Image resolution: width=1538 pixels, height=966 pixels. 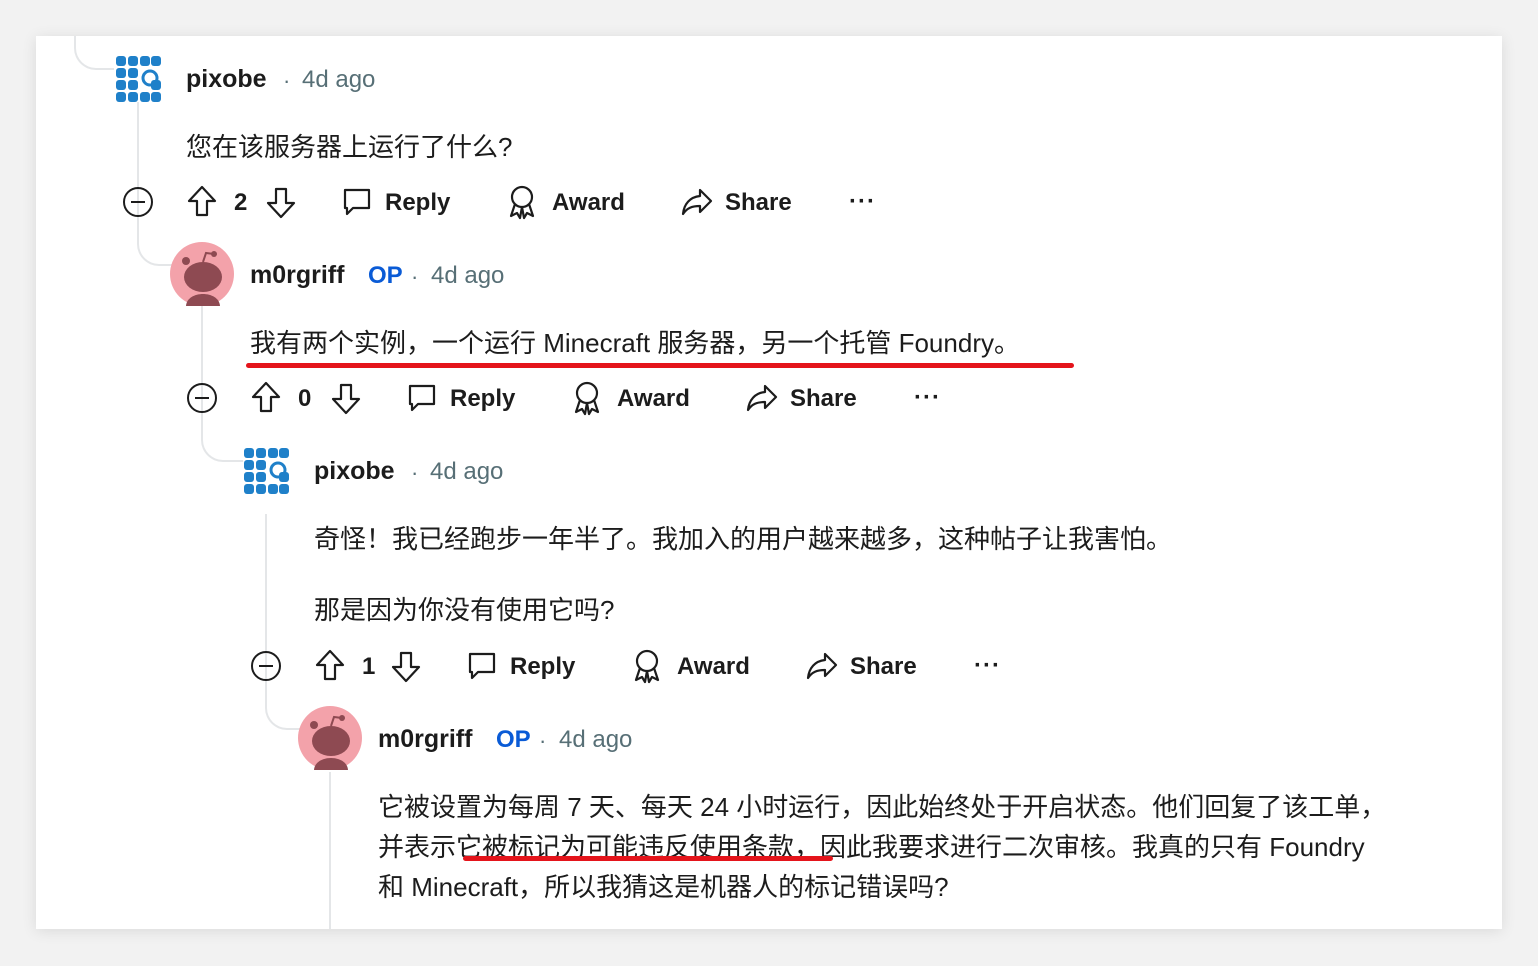 What do you see at coordinates (330, 850) in the screenshot?
I see `thread-line` at bounding box center [330, 850].